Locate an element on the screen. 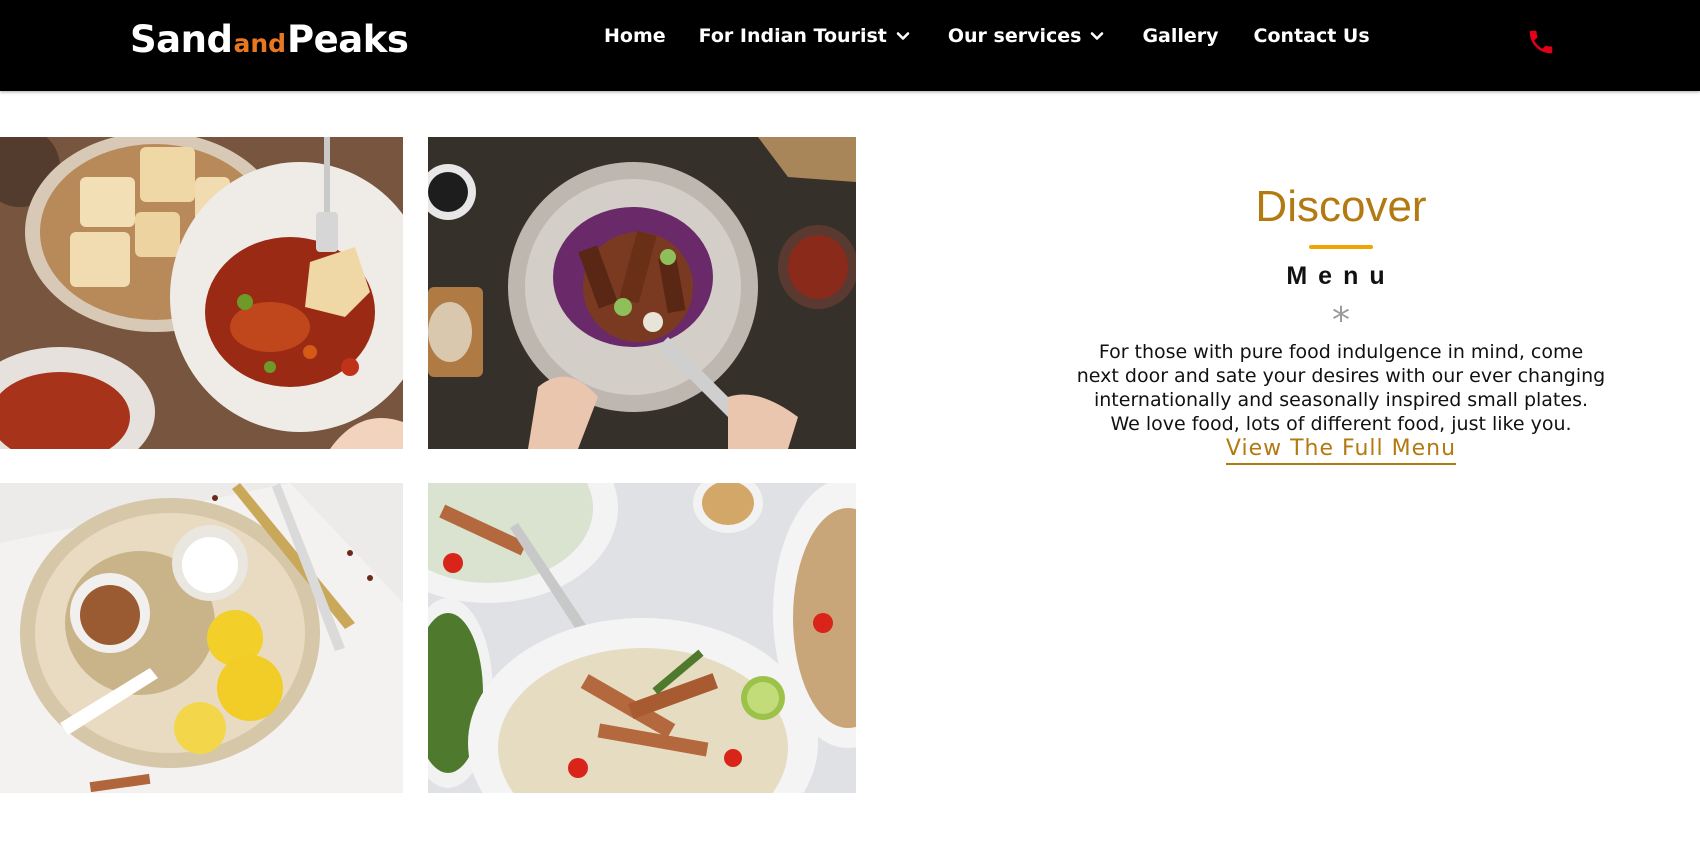 The width and height of the screenshot is (1700, 850). site-logo: Sand and Peaks is located at coordinates (269, 43).